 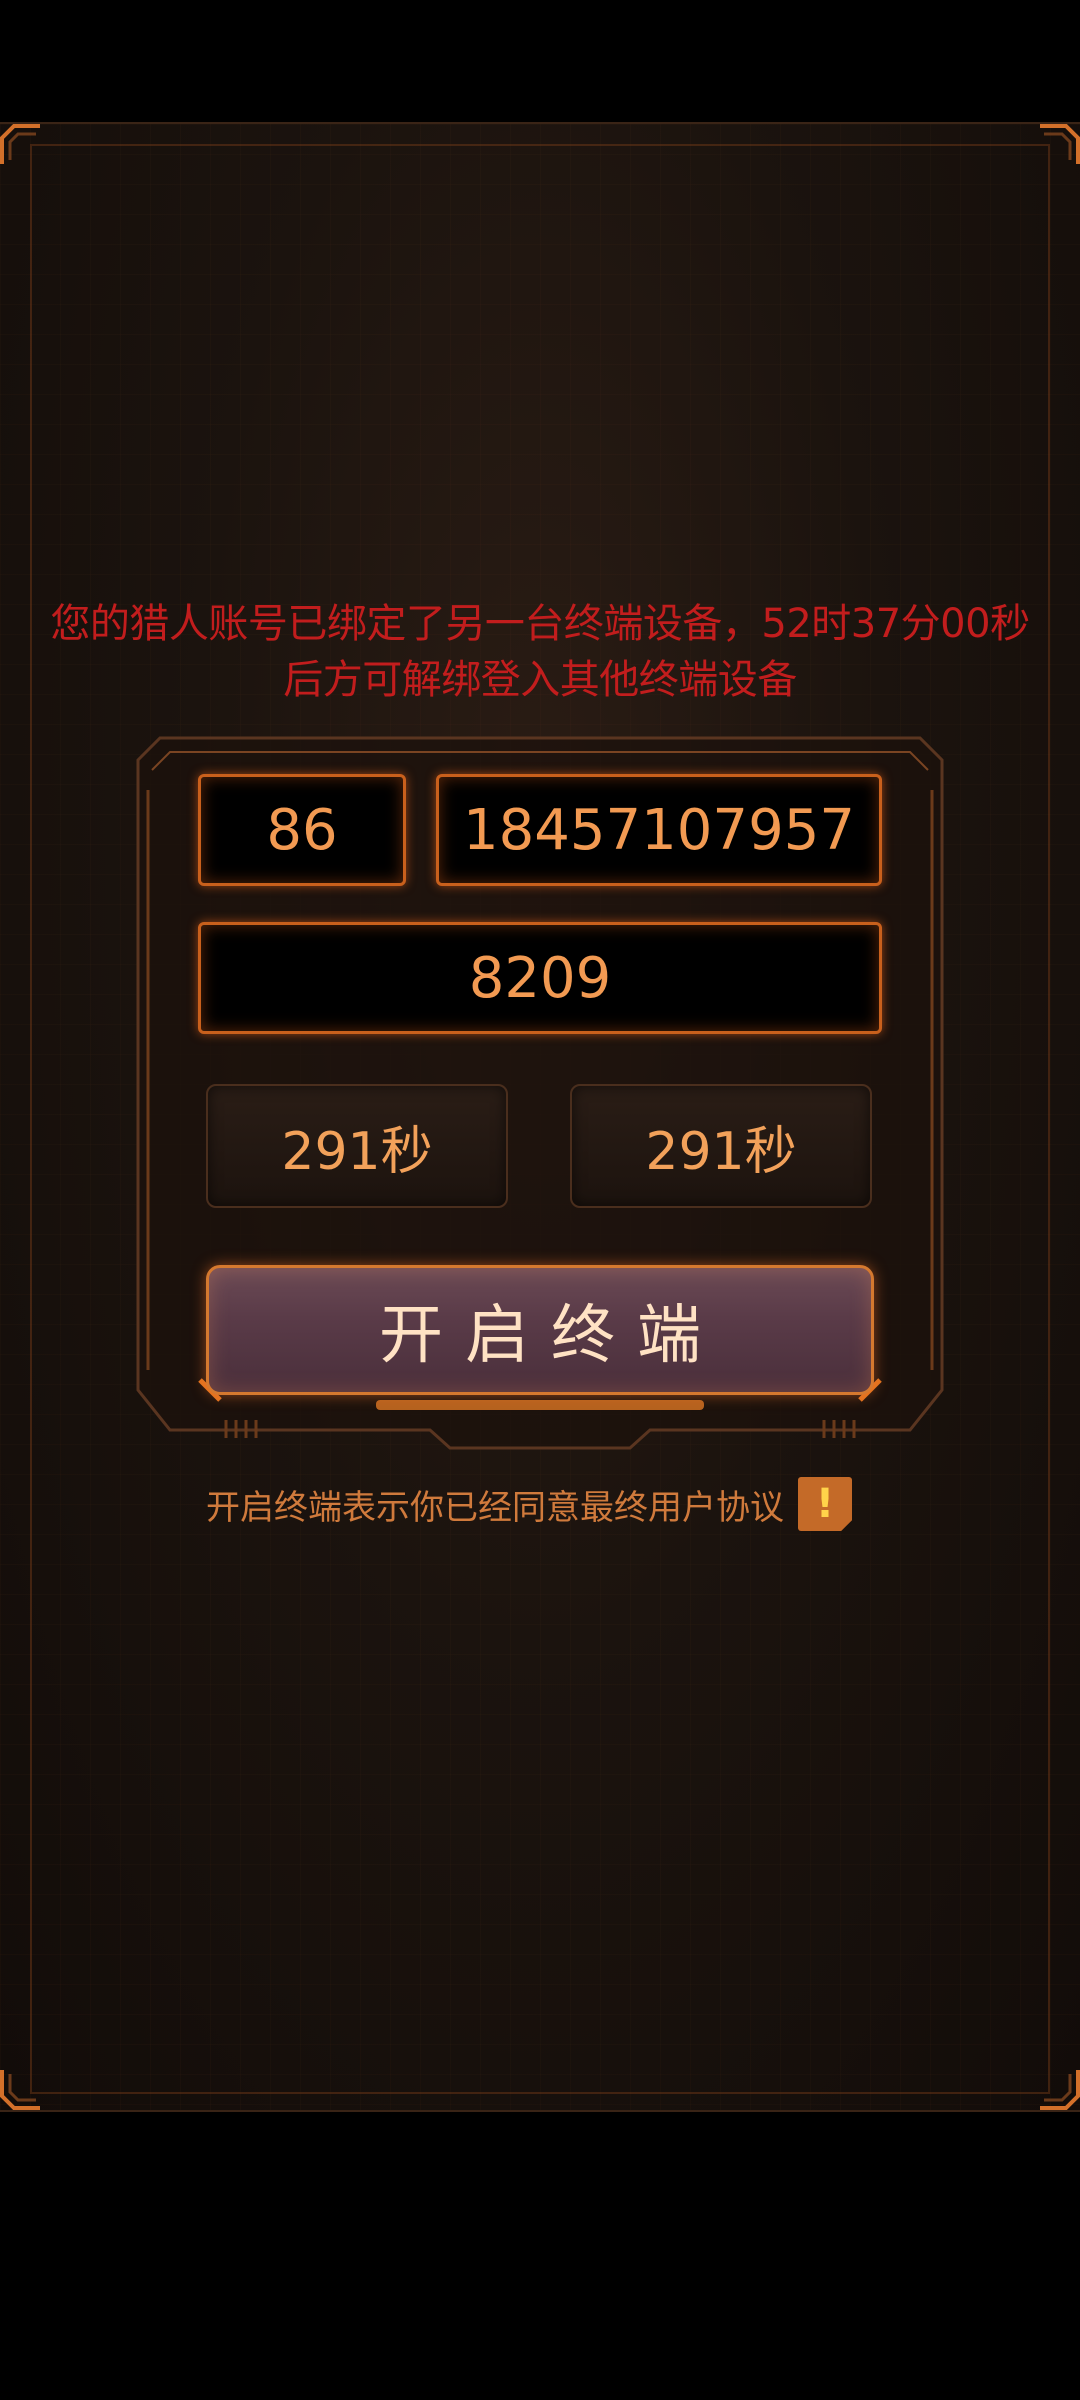 I want to click on warning-line-1: 您的猎人账号已绑定了另一台终端设备，52时37分00秒, so click(x=540, y=624).